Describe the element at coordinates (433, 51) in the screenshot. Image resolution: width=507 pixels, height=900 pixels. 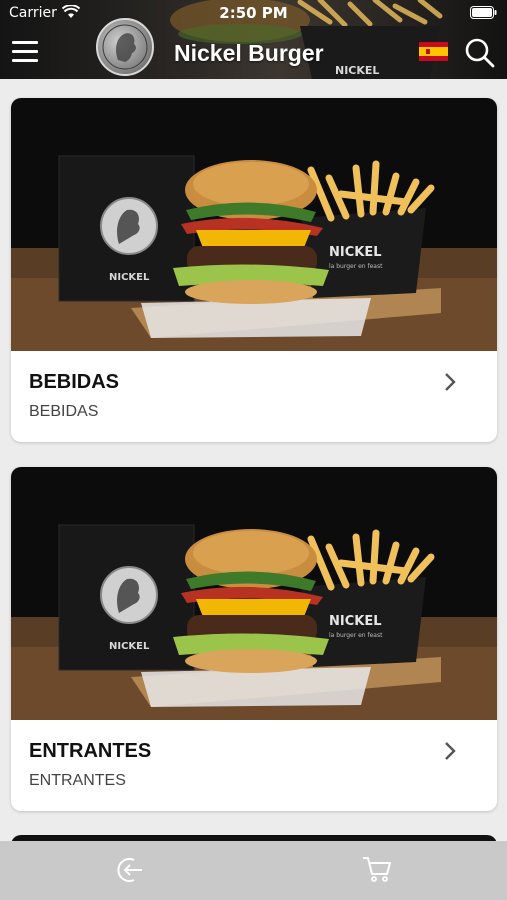
I see `spain-flag-icon` at that location.